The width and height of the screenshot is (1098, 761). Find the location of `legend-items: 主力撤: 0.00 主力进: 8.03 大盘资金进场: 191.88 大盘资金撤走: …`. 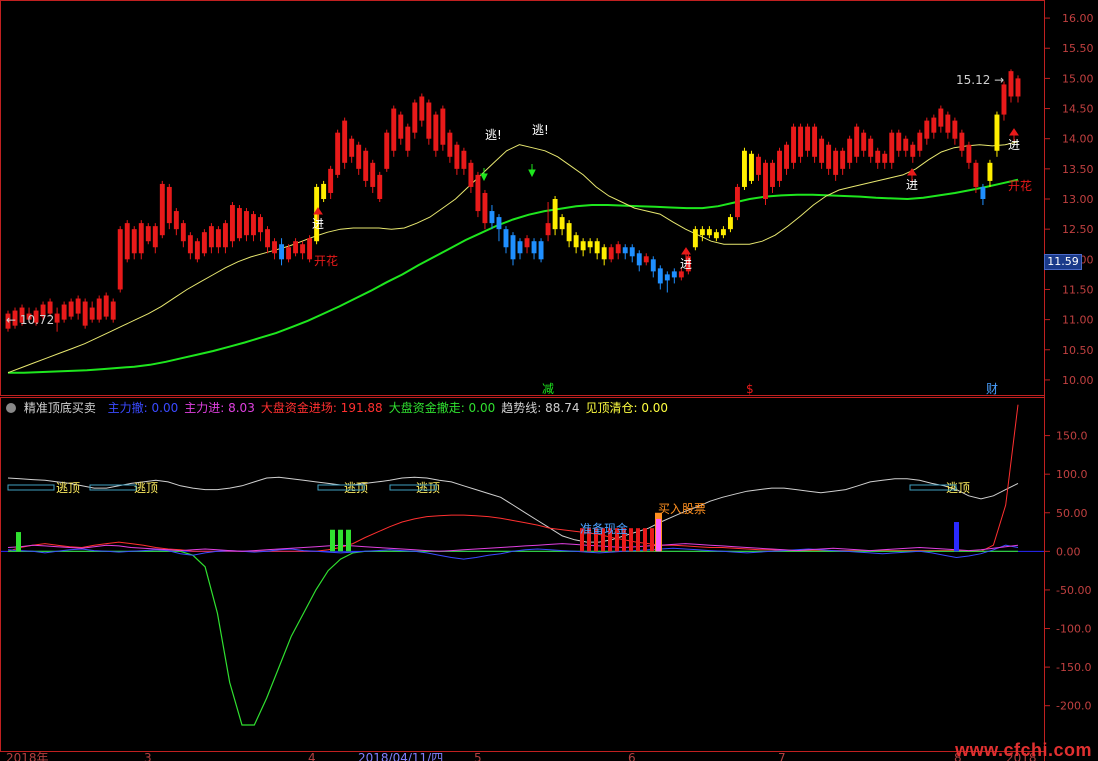

legend-items: 主力撤: 0.00 主力进: 8.03 大盘资金进场: 191.88 大盘资金撤走: … is located at coordinates (391, 408).